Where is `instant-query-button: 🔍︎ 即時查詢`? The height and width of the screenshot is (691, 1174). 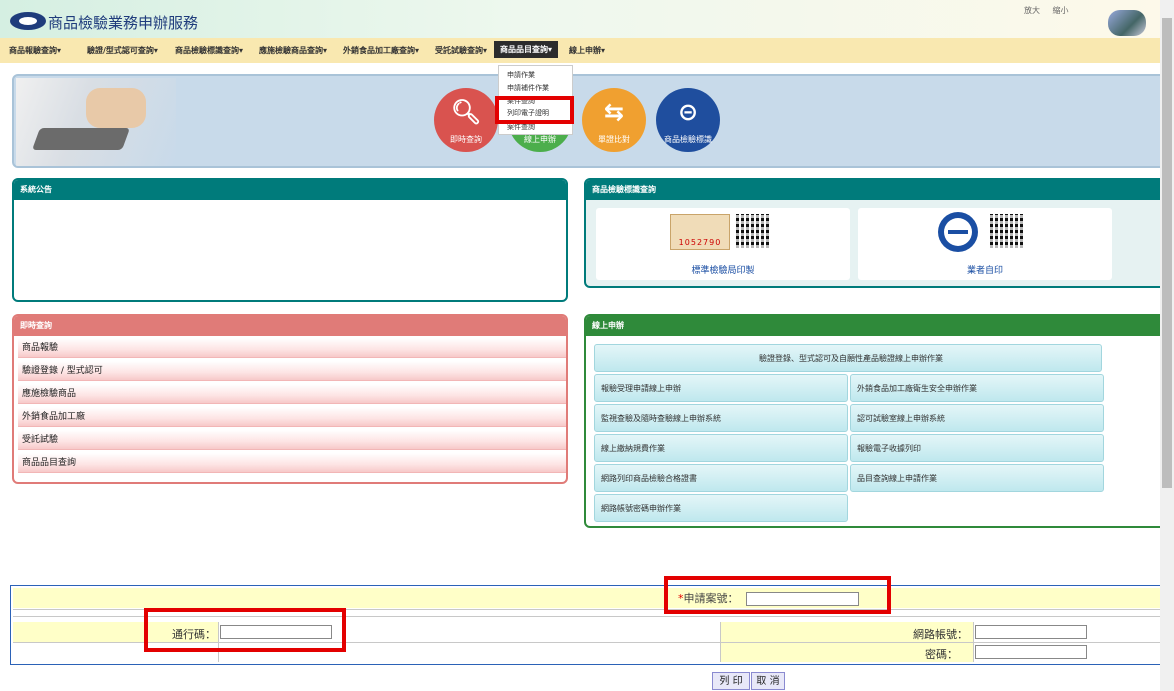 instant-query-button: 🔍︎ 即時查詢 is located at coordinates (466, 120).